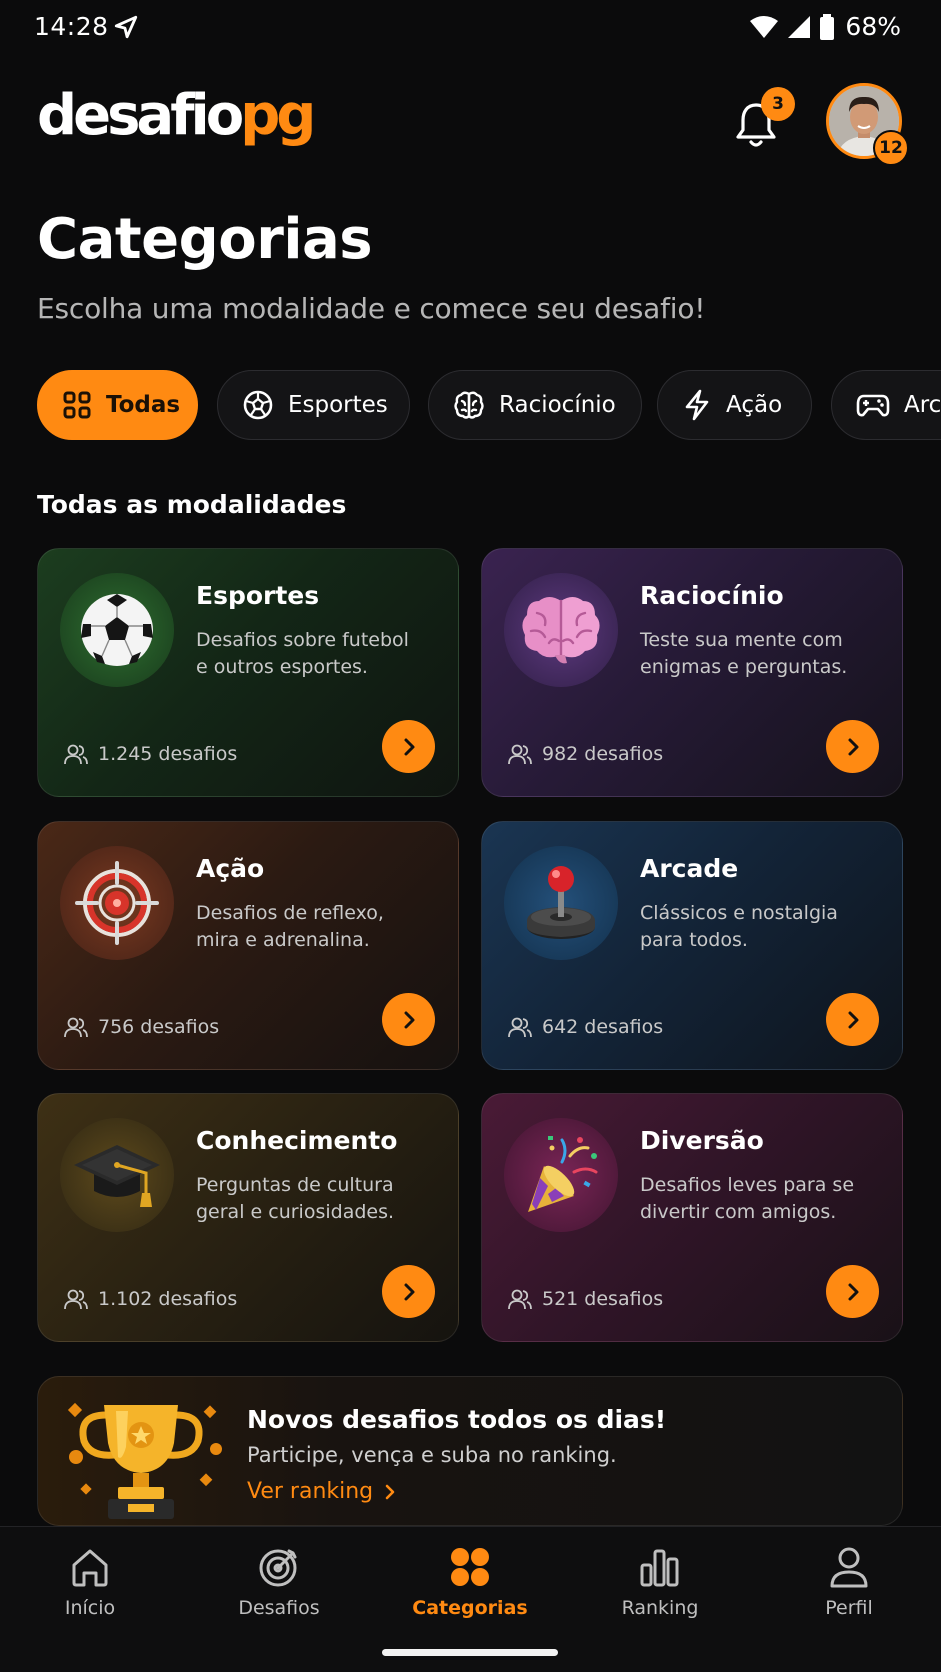  I want to click on category-count: 982 desafios, so click(585, 754).